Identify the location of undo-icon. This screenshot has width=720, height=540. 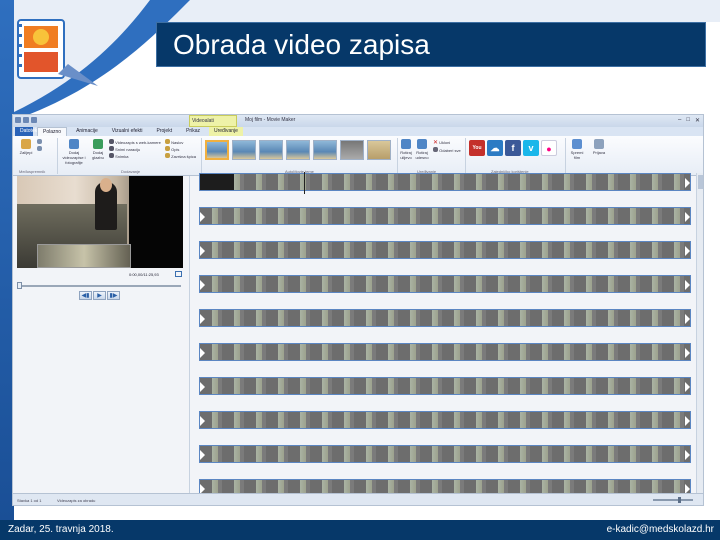
(26, 120).